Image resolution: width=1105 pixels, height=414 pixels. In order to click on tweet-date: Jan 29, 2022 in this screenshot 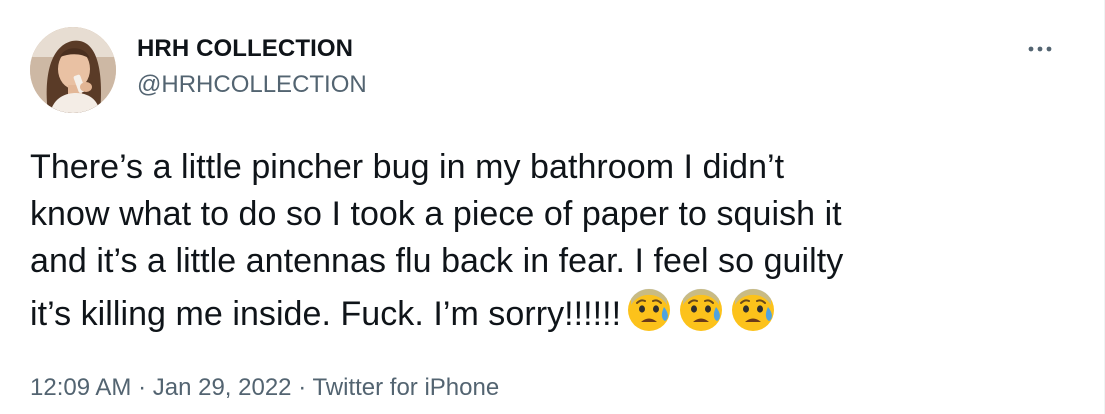, I will do `click(222, 387)`.